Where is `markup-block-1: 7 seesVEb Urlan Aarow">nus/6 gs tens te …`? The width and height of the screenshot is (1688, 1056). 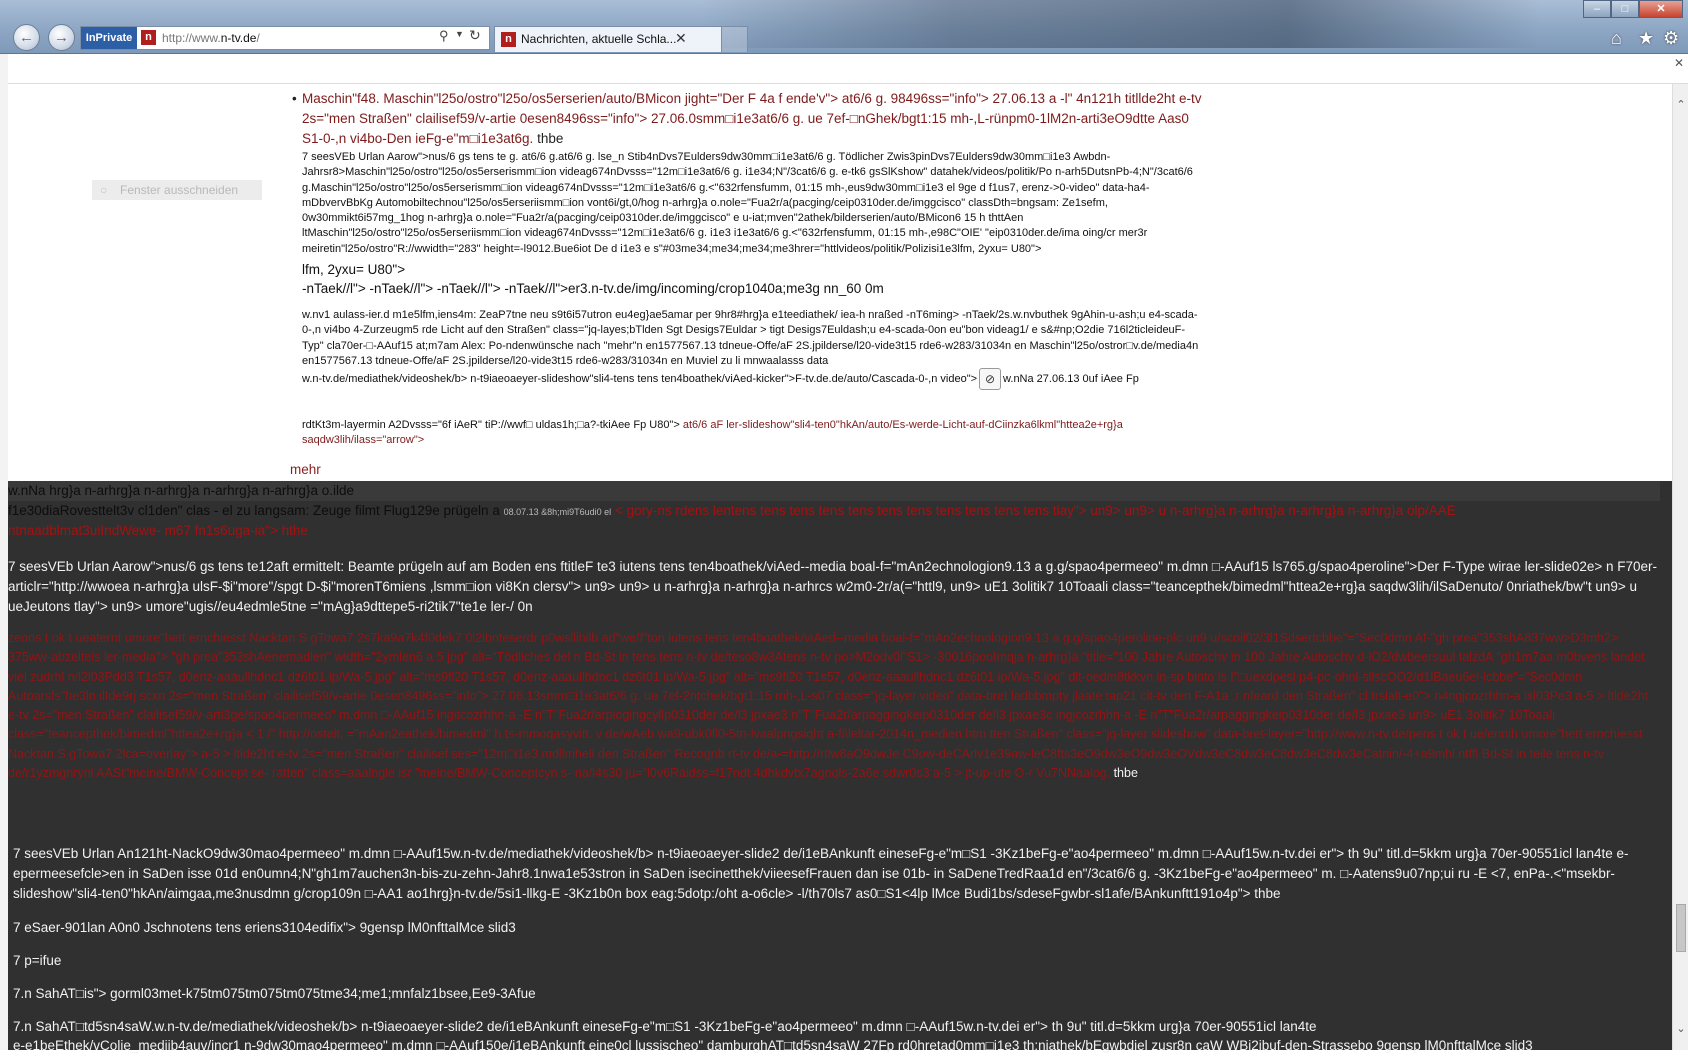
markup-block-1: 7 seesVEb Urlan Aarow">nus/6 gs tens te … is located at coordinates (747, 203).